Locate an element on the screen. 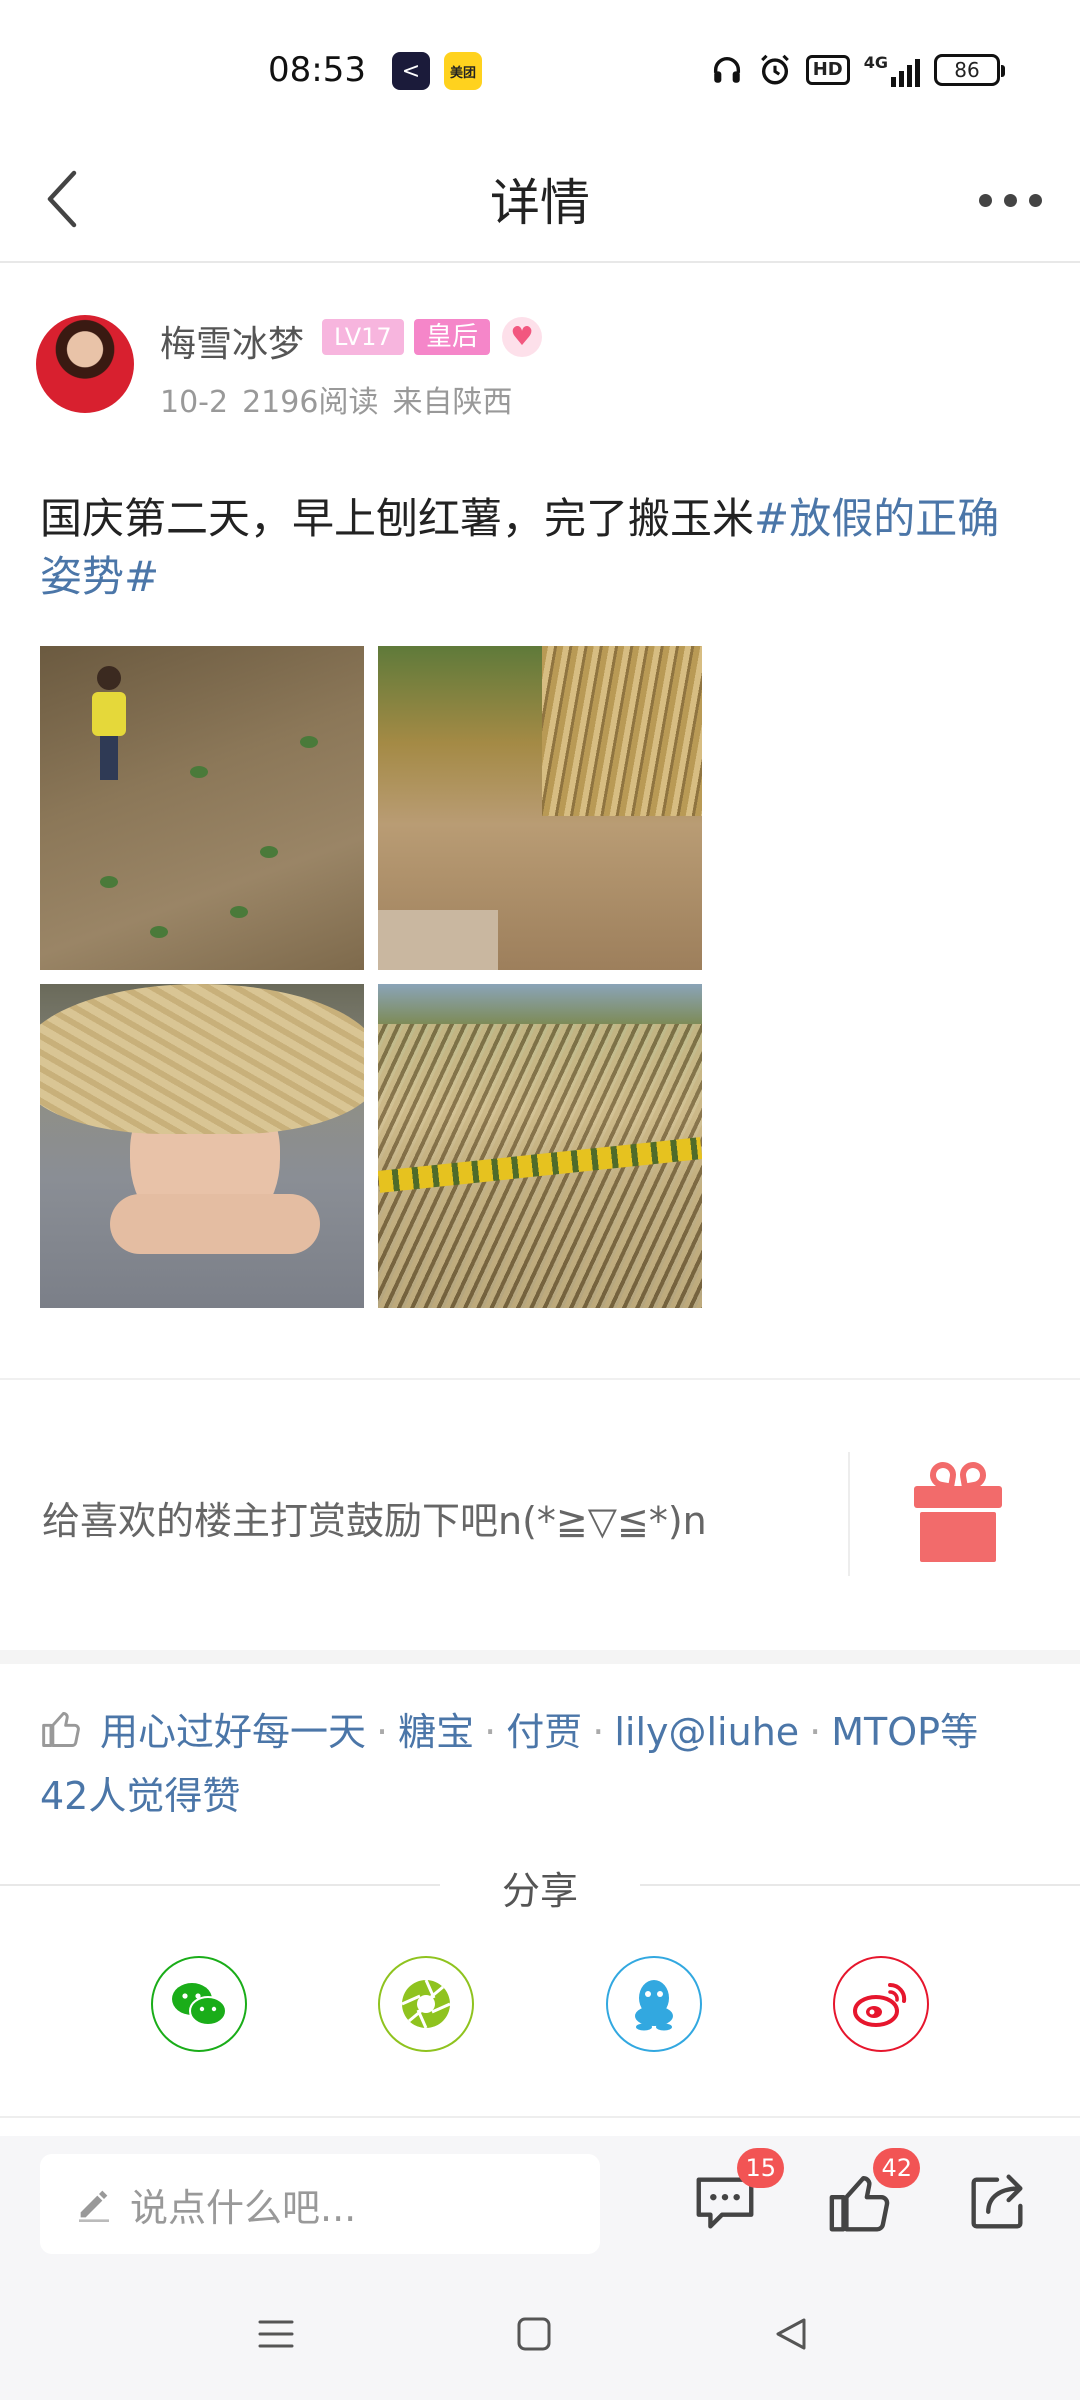 This screenshot has height=2400, width=1080. meituan-app-icon: 美团 is located at coordinates (463, 71).